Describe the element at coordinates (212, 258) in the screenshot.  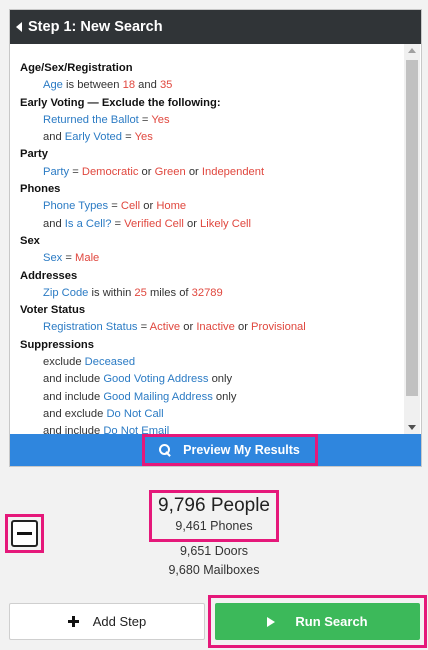
I see `criteria-line: Sex = Male` at that location.